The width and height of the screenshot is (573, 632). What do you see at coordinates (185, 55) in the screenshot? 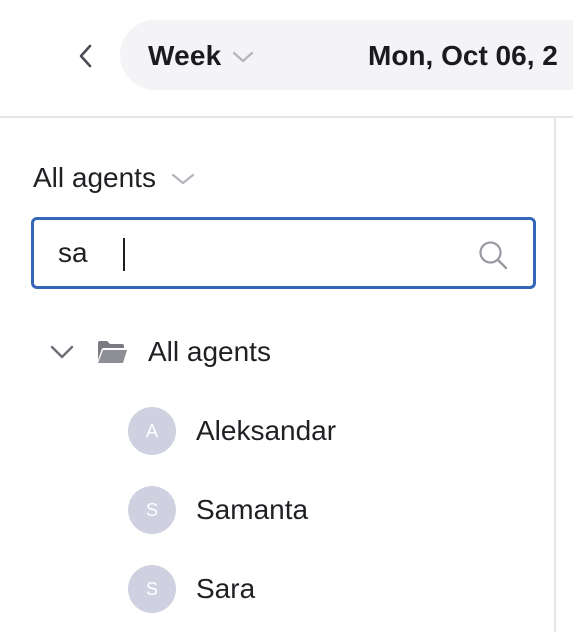
I see `view-label: Week` at bounding box center [185, 55].